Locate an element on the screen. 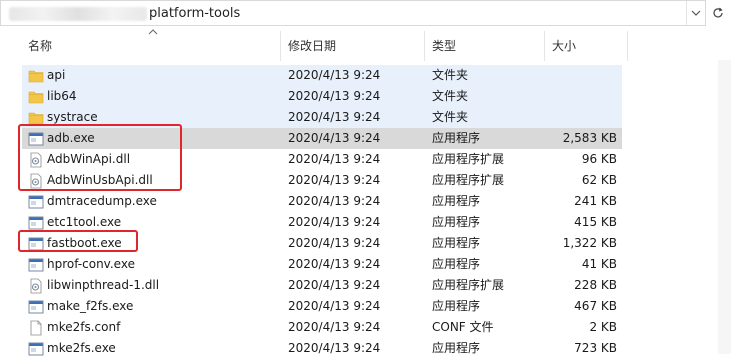  file-size: 2 KB is located at coordinates (603, 327).